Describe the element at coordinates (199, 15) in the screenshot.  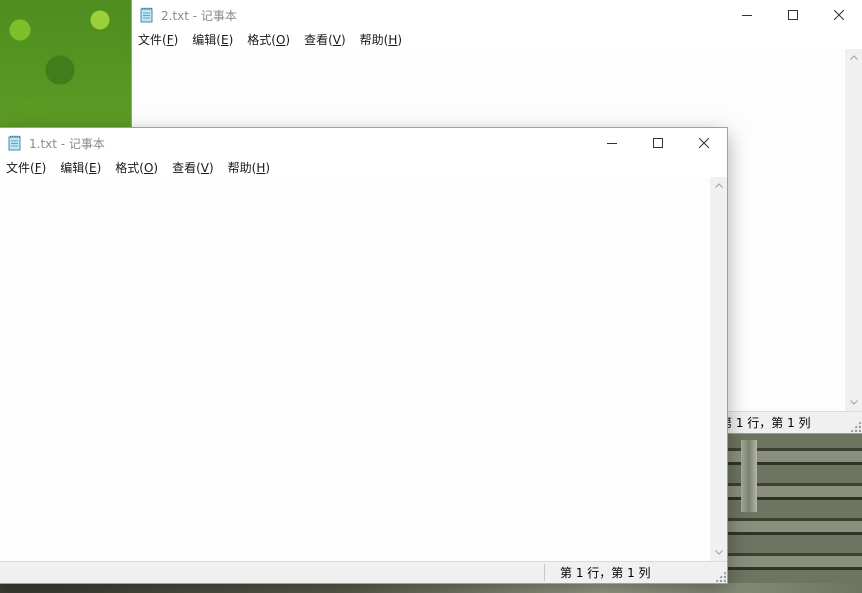
I see `window-title: 2.txt - 记事本` at that location.